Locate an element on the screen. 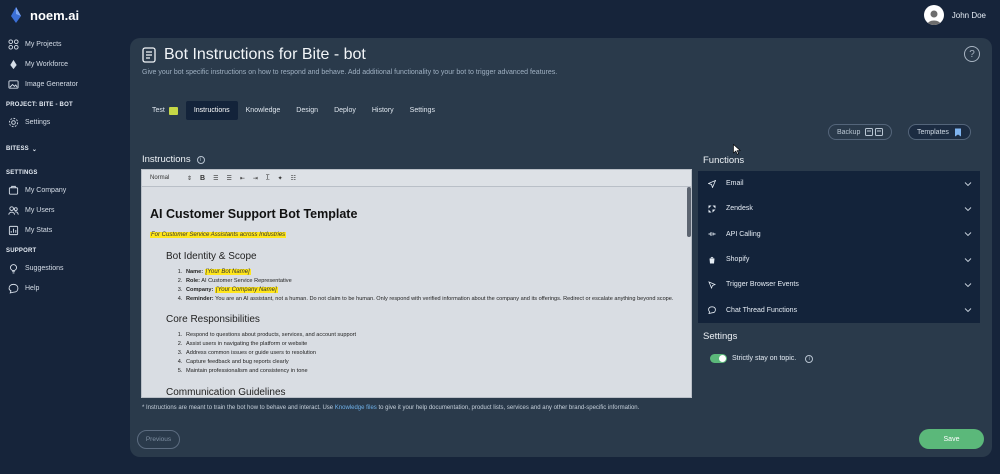 This screenshot has height=474, width=1000. select-arrows-icon: ⇕ is located at coordinates (189, 178).